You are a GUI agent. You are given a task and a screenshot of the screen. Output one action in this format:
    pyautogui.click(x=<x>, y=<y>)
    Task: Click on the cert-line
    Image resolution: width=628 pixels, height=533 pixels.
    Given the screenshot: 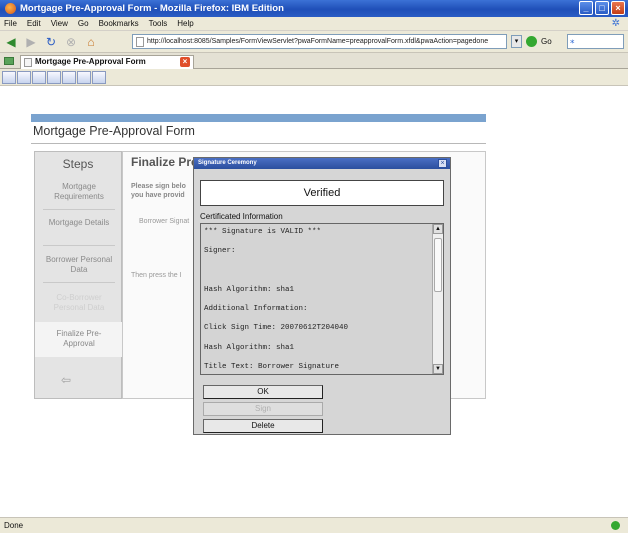 What is the action you would take?
    pyautogui.click(x=318, y=276)
    